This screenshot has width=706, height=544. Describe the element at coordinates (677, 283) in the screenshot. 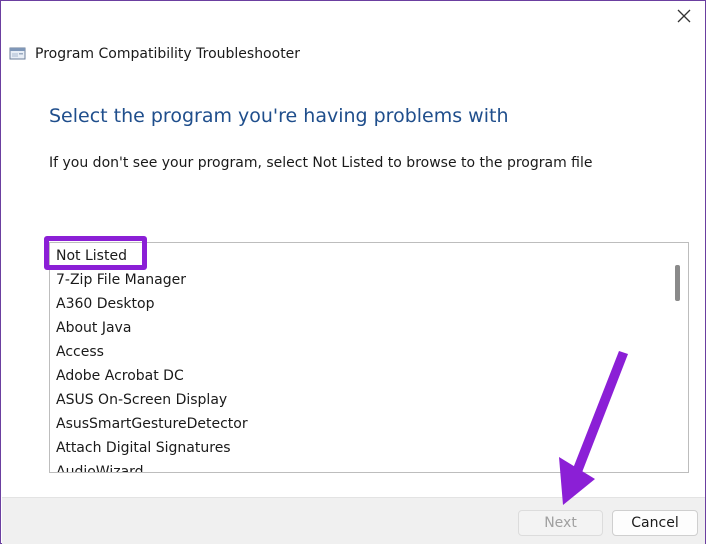

I see `scrollbar-thumb` at that location.